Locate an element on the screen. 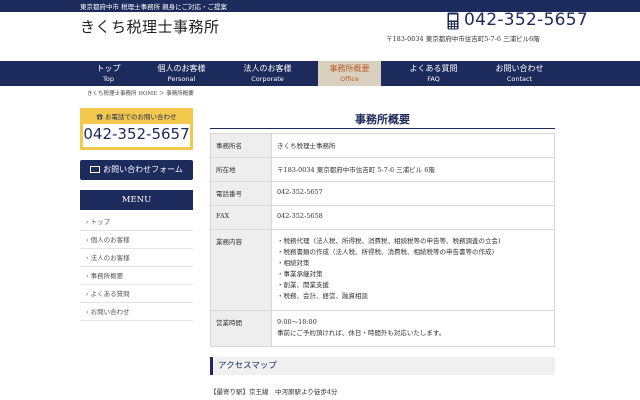 The height and width of the screenshot is (400, 640). list-item: ・税務、会計、経営、融資相談 is located at coordinates (322, 296).